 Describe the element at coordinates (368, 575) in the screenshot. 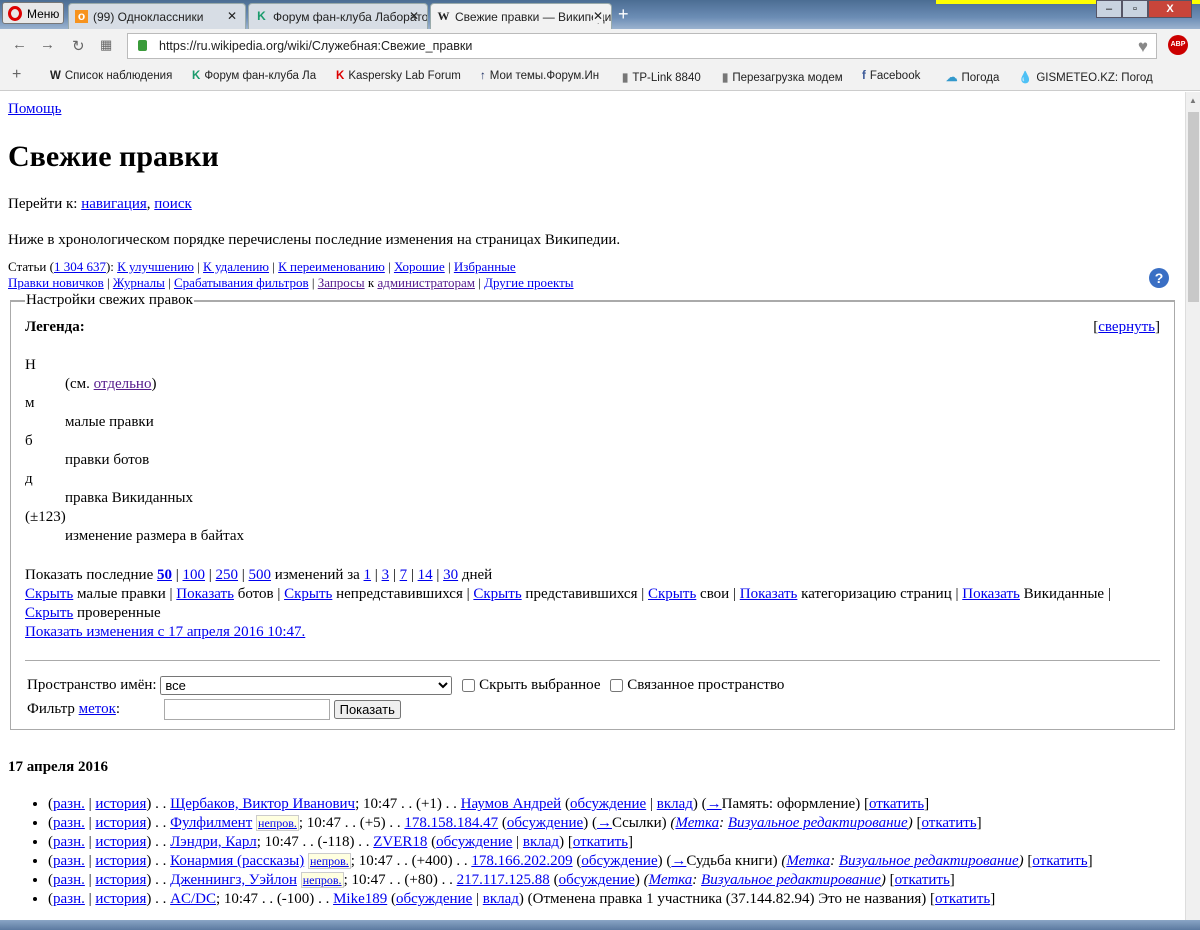

I see `days-link: 1` at that location.